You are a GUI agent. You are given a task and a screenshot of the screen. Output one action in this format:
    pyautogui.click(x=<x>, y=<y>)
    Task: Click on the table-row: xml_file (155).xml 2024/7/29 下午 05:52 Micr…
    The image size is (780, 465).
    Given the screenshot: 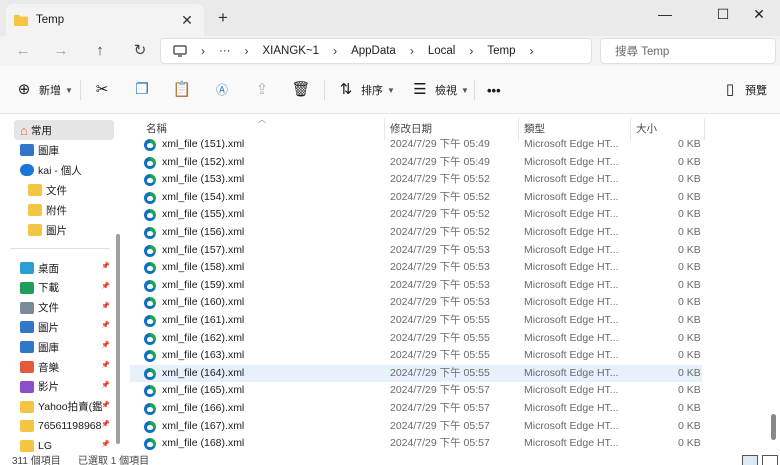 What is the action you would take?
    pyautogui.click(x=416, y=215)
    